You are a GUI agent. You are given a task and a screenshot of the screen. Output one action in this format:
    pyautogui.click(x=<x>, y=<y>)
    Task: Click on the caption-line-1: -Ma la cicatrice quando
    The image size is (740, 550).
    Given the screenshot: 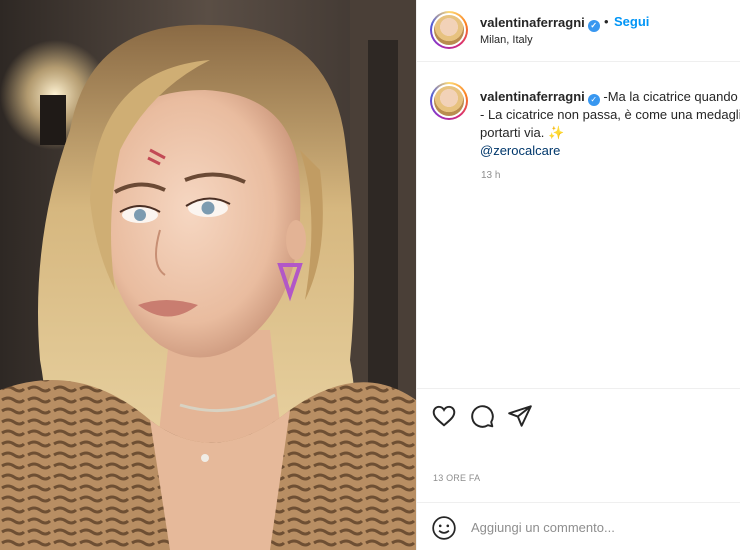 What is the action you would take?
    pyautogui.click(x=670, y=96)
    